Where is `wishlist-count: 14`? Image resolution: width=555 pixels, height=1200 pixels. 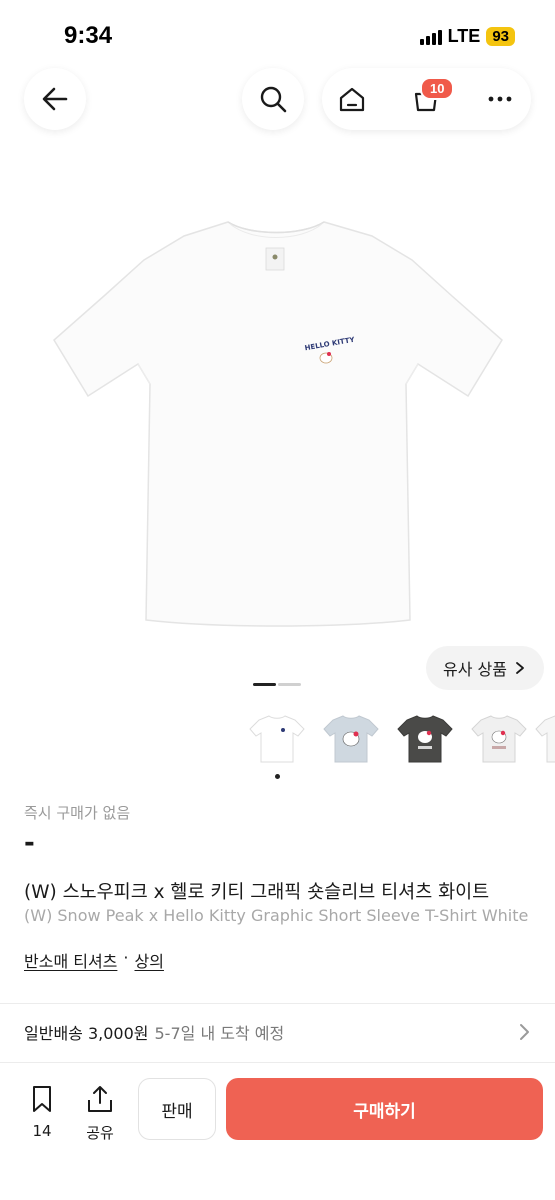
wishlist-count: 14 is located at coordinates (42, 1131).